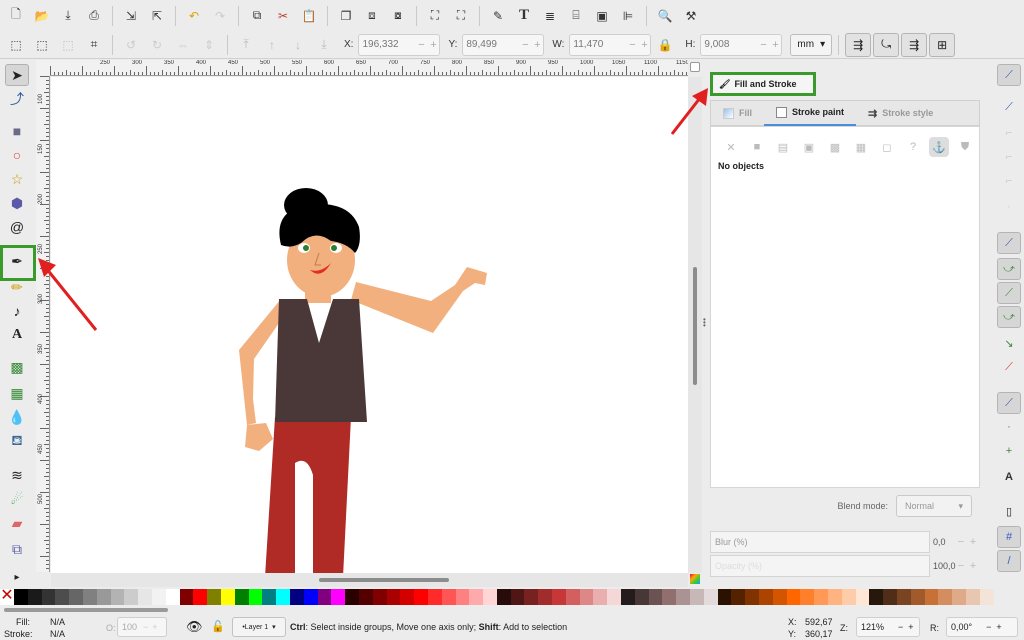 Image resolution: width=1024 pixels, height=640 pixels. I want to click on connector-tool-icon: ⧉, so click(17, 549).